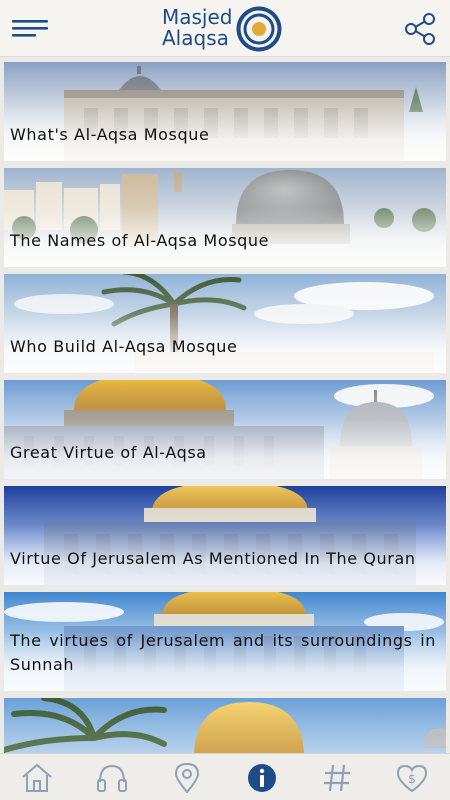 This screenshot has width=450, height=800. I want to click on card-title: Great Virtue of Al-Aqsa, so click(108, 452).